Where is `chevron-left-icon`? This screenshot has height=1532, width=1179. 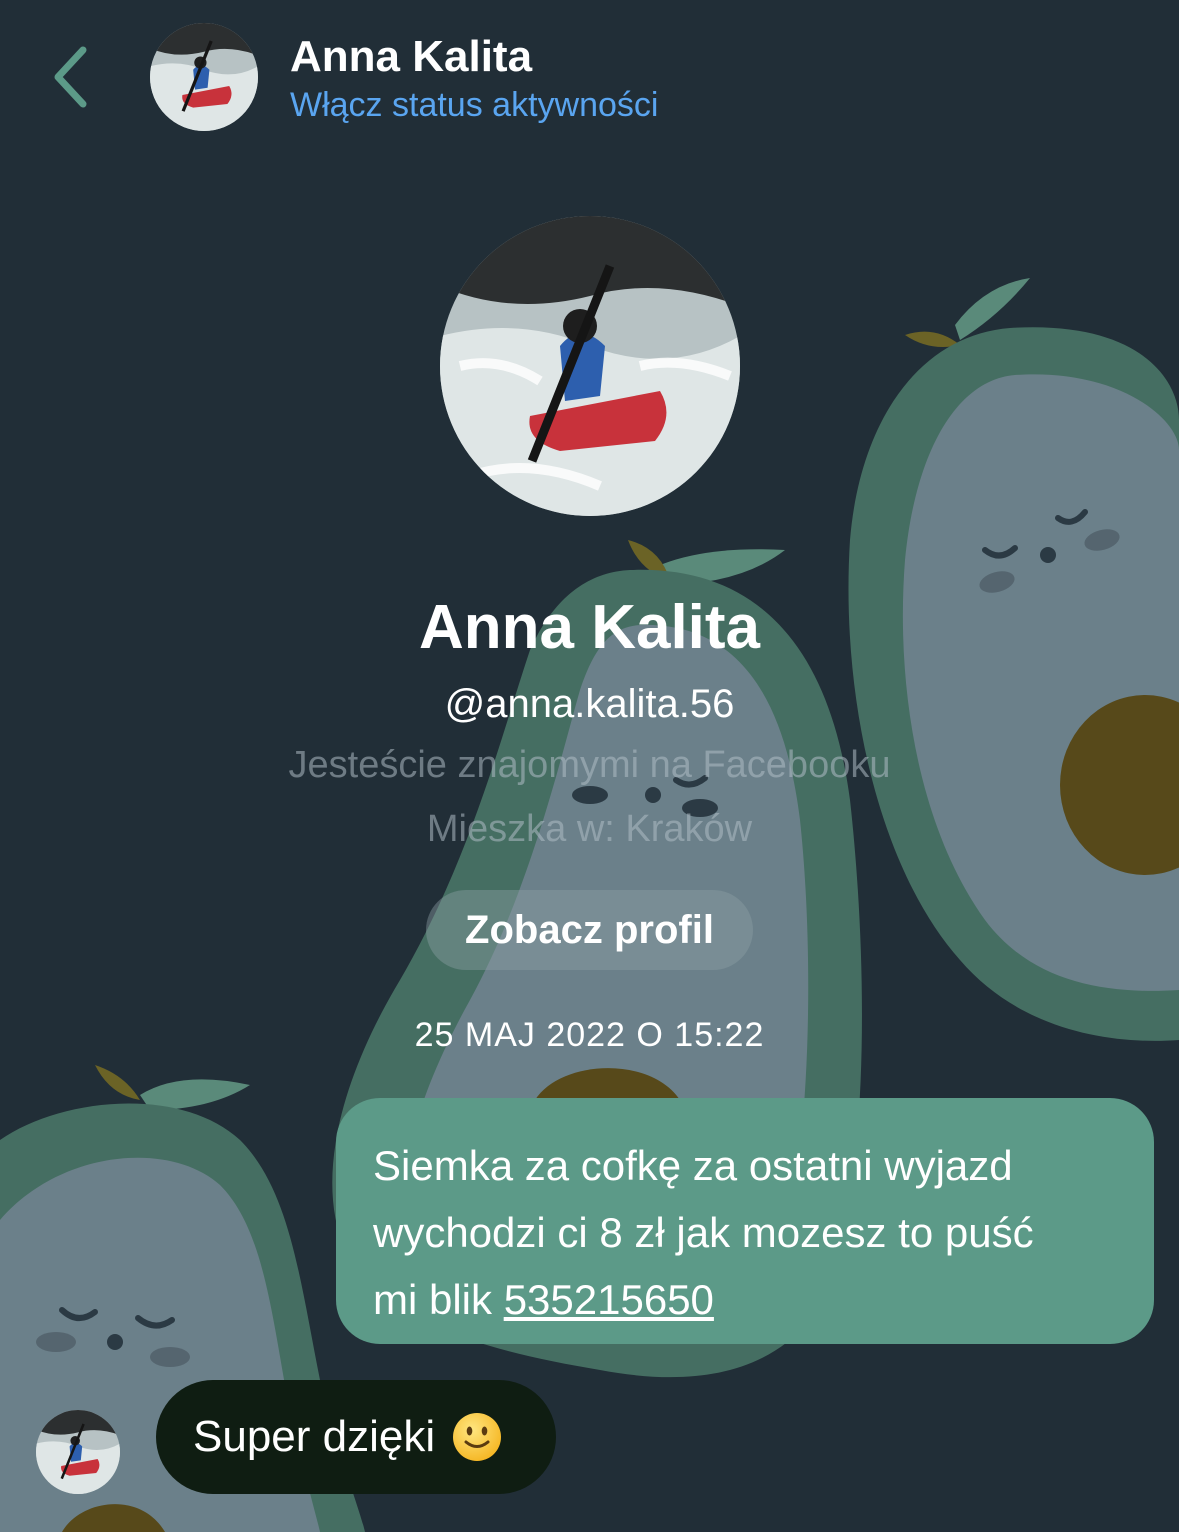 chevron-left-icon is located at coordinates (70, 77).